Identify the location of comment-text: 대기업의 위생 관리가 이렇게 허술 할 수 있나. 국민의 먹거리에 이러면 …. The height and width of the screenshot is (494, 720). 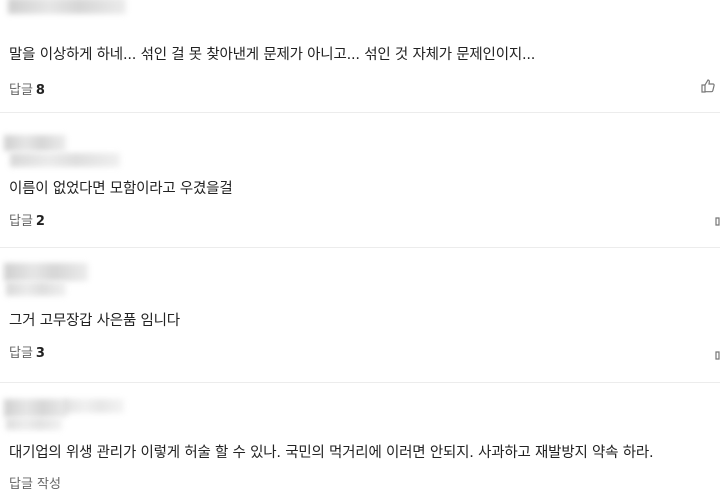
(331, 453).